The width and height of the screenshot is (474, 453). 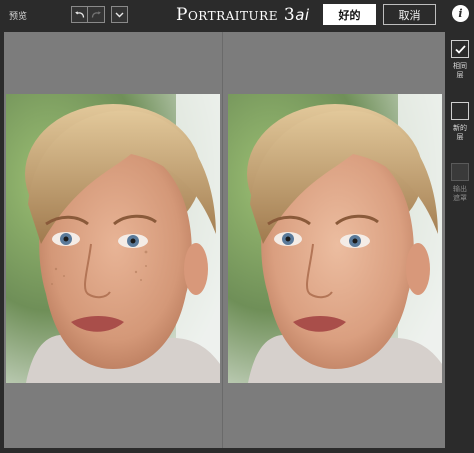 I want to click on same-layer-label-line2: 层, so click(x=460, y=75).